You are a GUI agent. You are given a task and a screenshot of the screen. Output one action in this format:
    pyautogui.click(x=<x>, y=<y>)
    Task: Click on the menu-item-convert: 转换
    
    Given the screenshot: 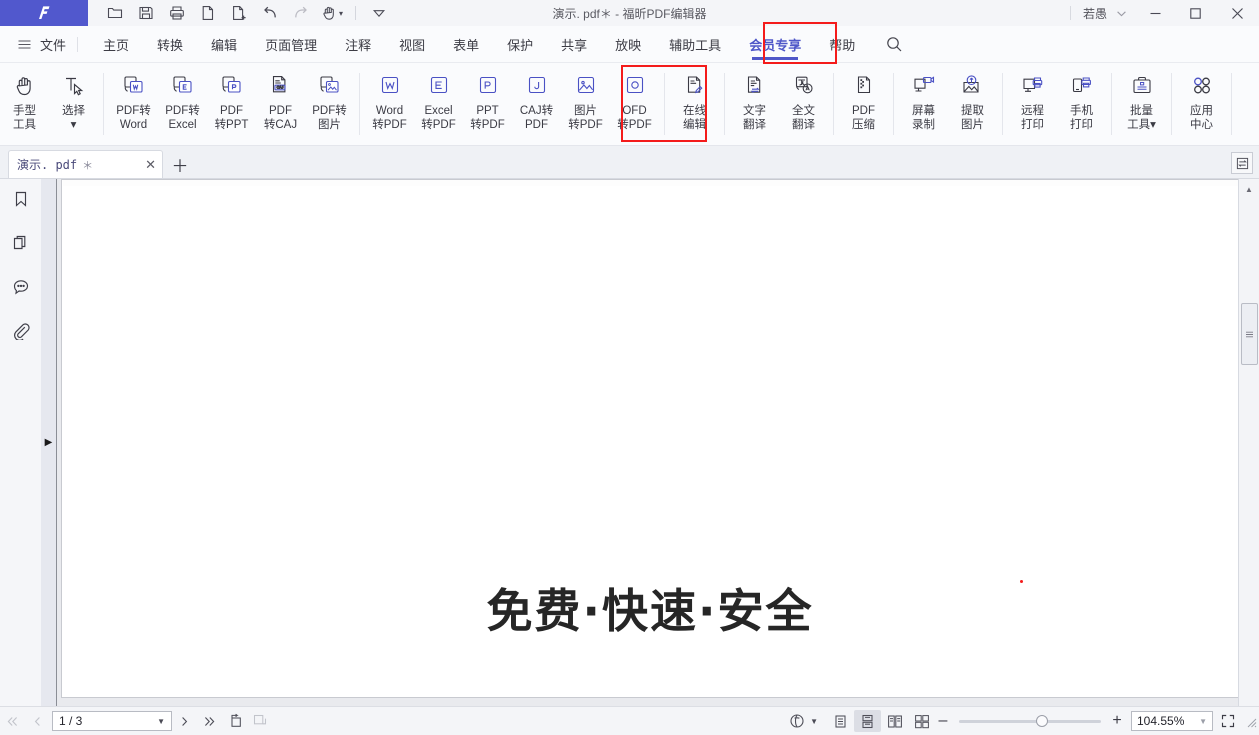 What is the action you would take?
    pyautogui.click(x=170, y=44)
    